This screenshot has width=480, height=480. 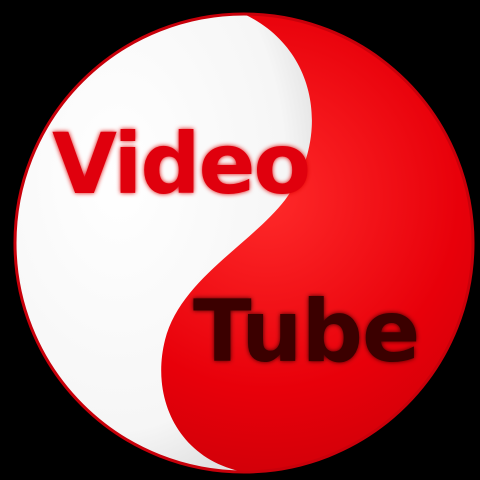 What do you see at coordinates (306, 332) in the screenshot?
I see `logo-word-tube: Tube` at bounding box center [306, 332].